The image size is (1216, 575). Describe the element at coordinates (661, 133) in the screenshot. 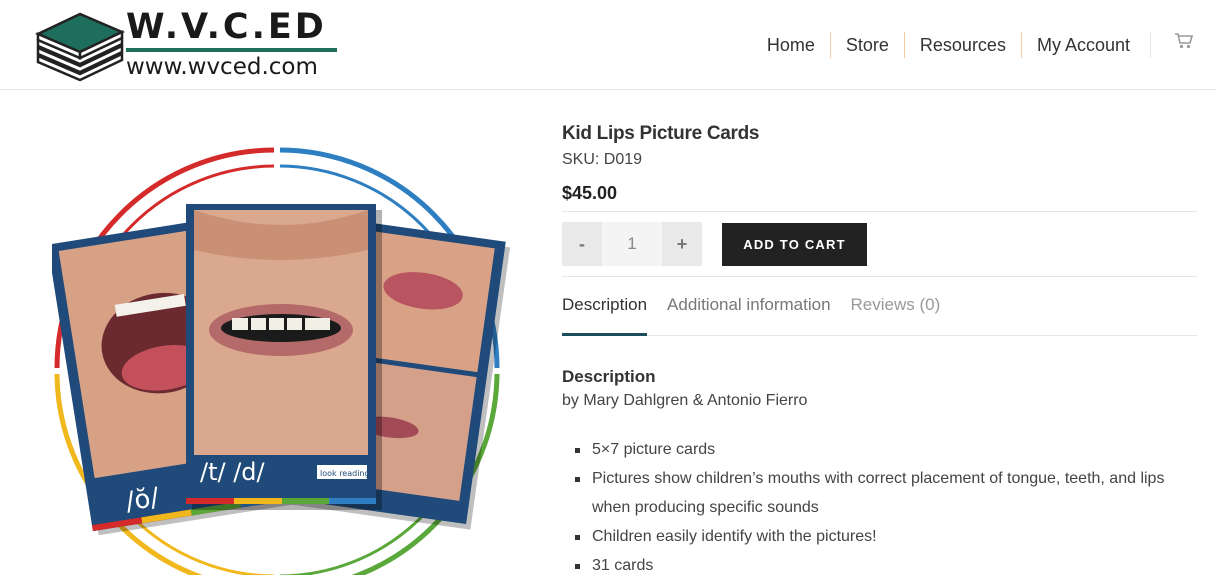

I see `product-title: Kid Lips Picture Cards` at that location.